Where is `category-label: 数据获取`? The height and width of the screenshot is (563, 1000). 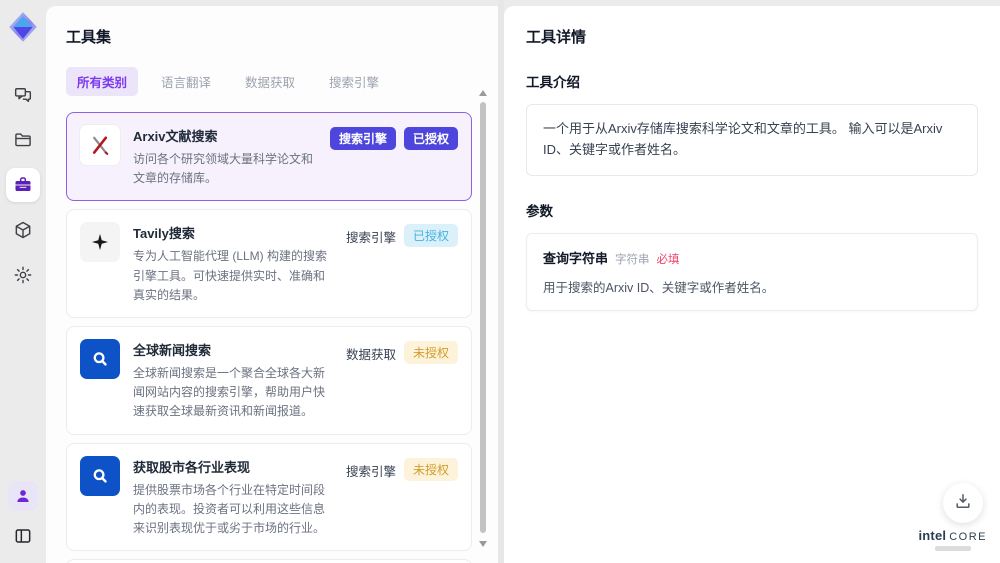
category-label: 数据获取 is located at coordinates (370, 354).